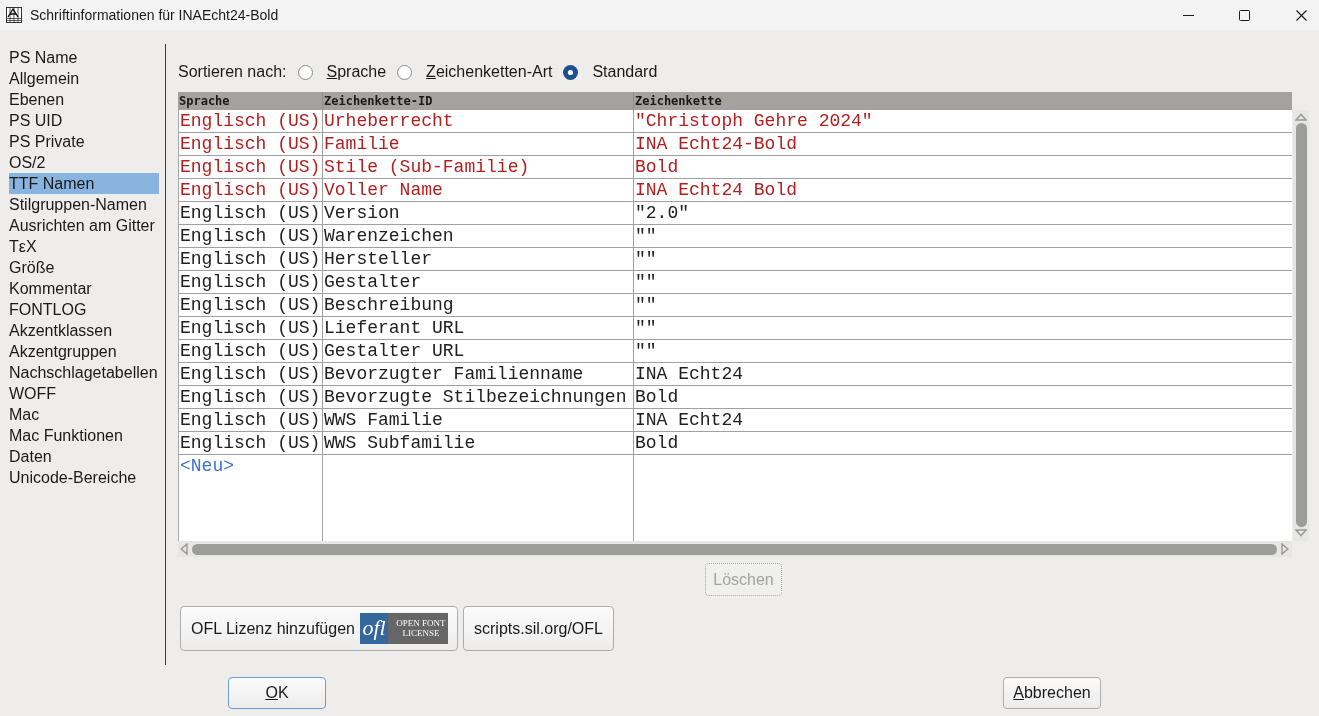 The image size is (1319, 716). What do you see at coordinates (84, 246) in the screenshot?
I see `sidebar-item: TεX` at bounding box center [84, 246].